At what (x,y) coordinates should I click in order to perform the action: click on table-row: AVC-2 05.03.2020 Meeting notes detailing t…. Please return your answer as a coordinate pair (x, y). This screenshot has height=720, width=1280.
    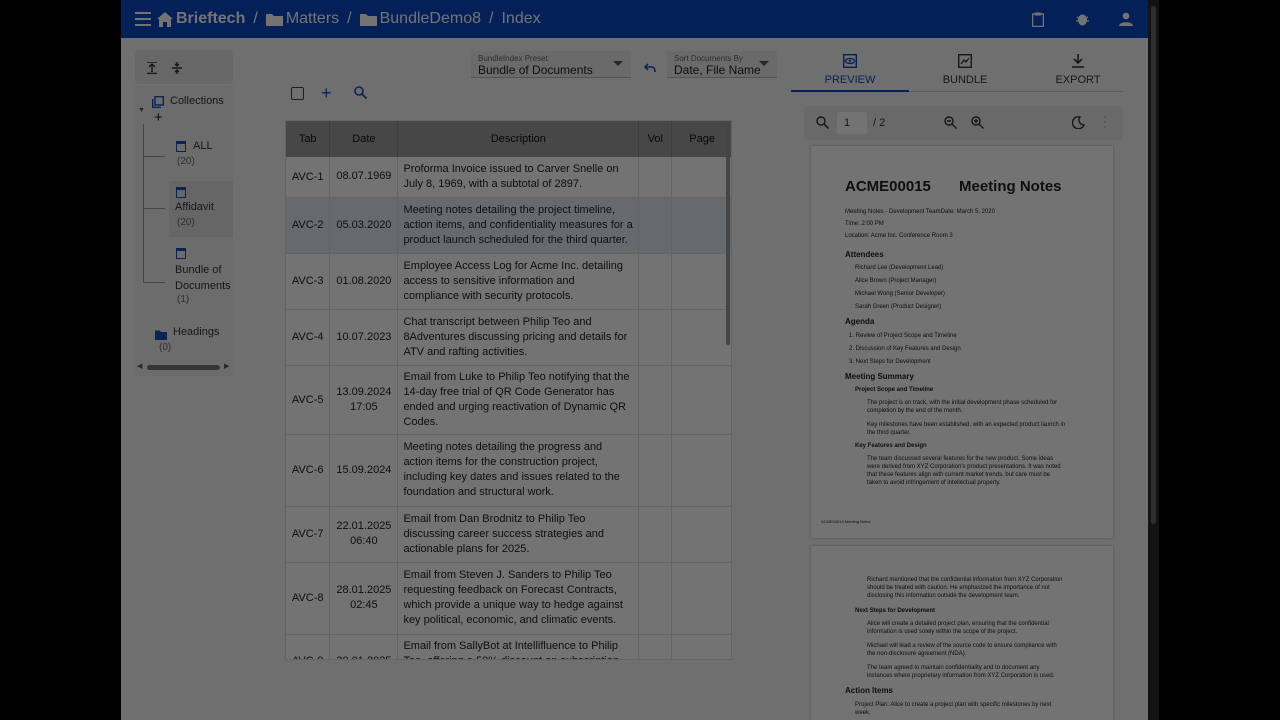
    Looking at the image, I should click on (508, 225).